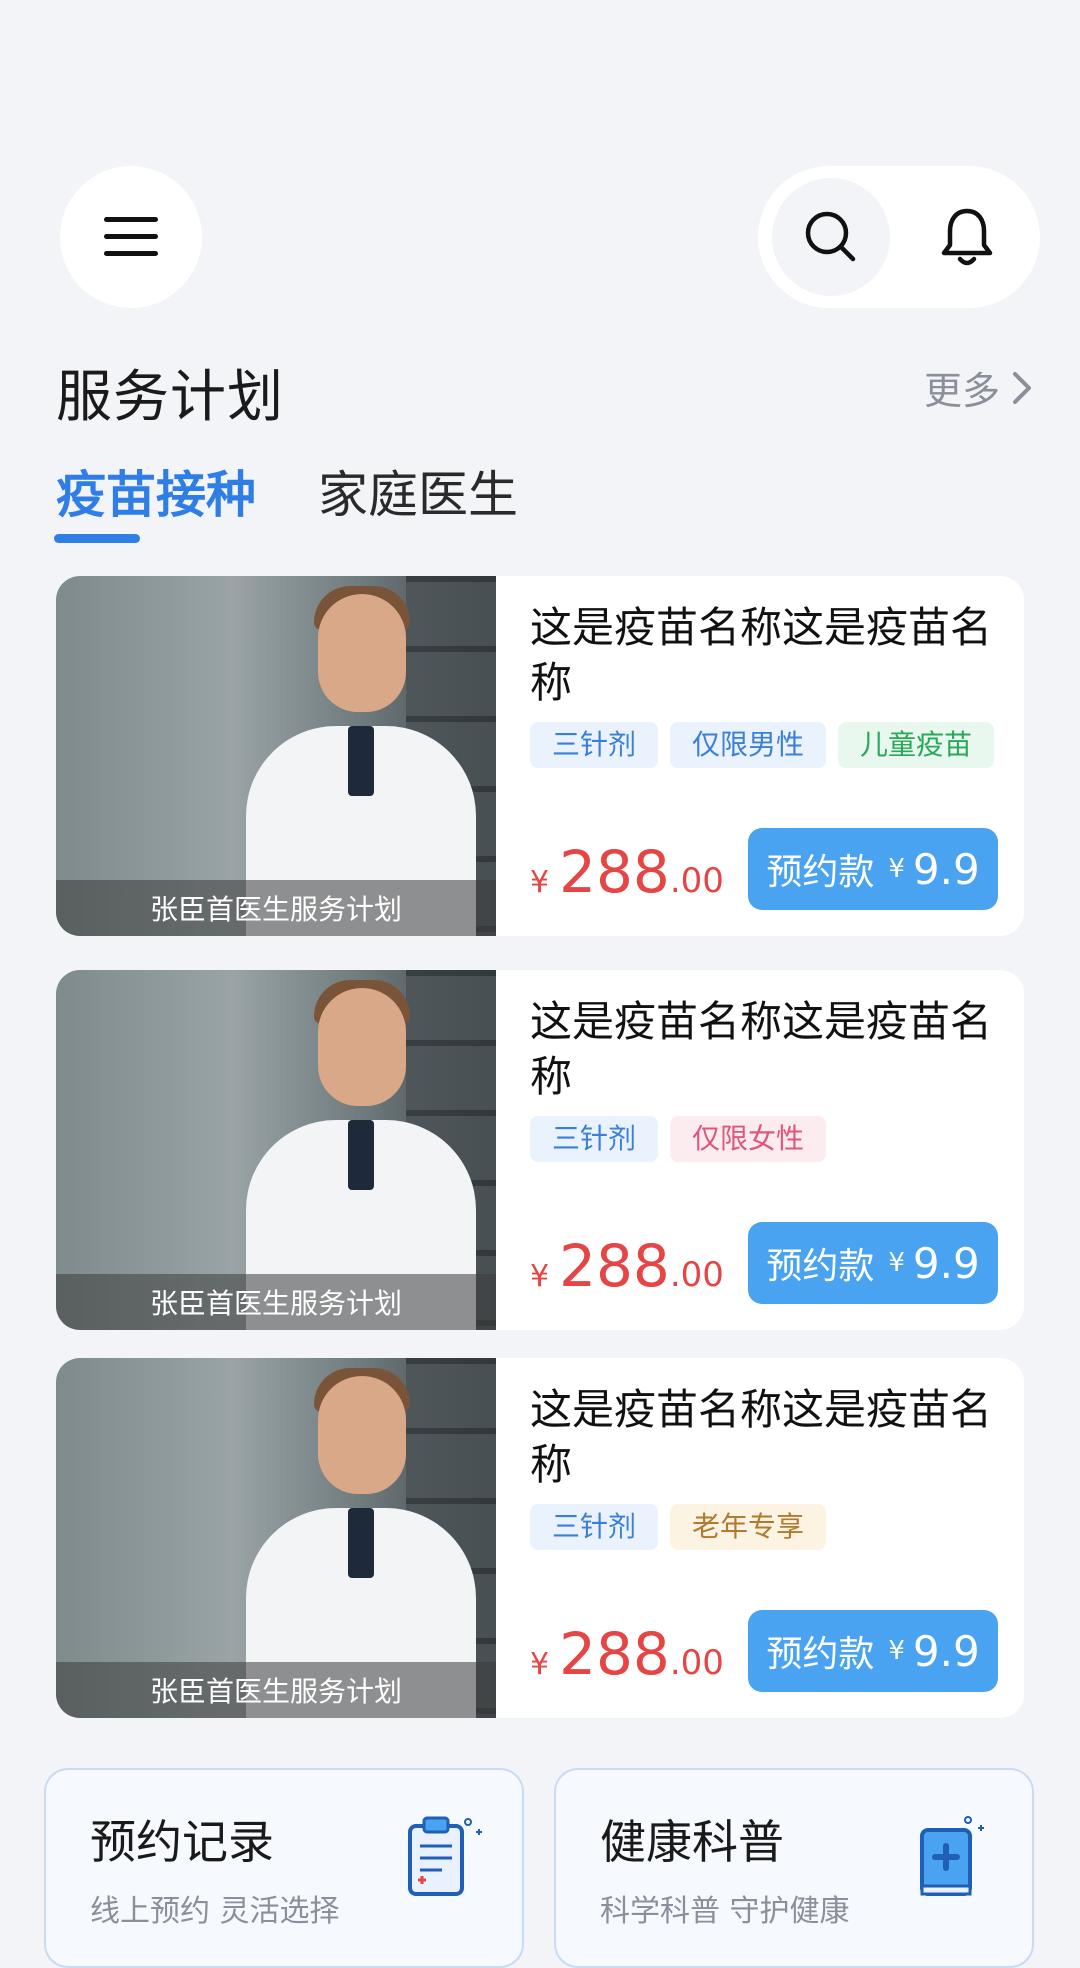 The width and height of the screenshot is (1080, 1968). Describe the element at coordinates (418, 491) in the screenshot. I see `tab-family-doctor: 家庭医生` at that location.